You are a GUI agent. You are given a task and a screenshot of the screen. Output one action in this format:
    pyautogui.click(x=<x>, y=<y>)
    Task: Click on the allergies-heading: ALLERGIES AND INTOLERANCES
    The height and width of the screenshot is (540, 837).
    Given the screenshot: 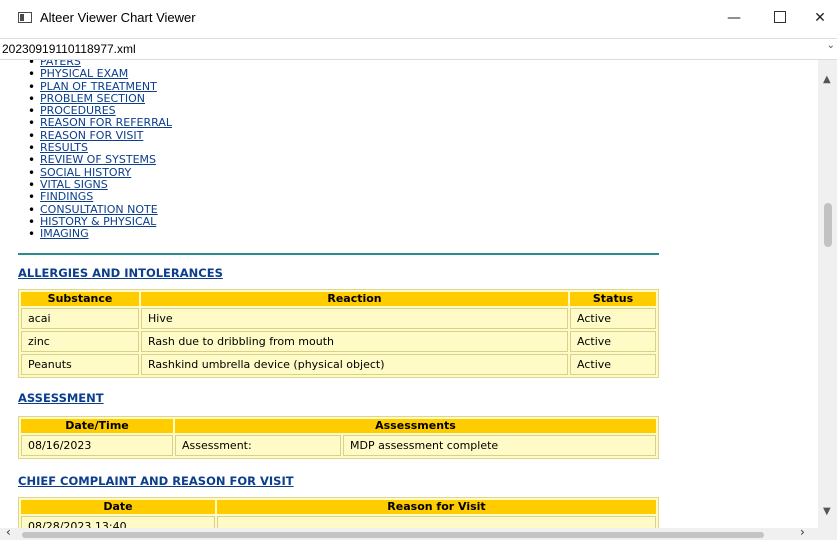 What is the action you would take?
    pyautogui.click(x=120, y=273)
    